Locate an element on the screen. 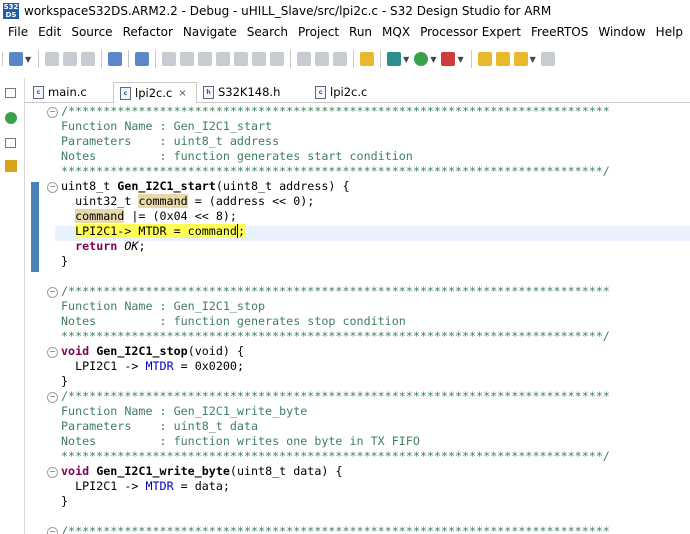 This screenshot has width=690, height=534. tab-lpi2c-c: c lpi2c.c is located at coordinates (354, 92).